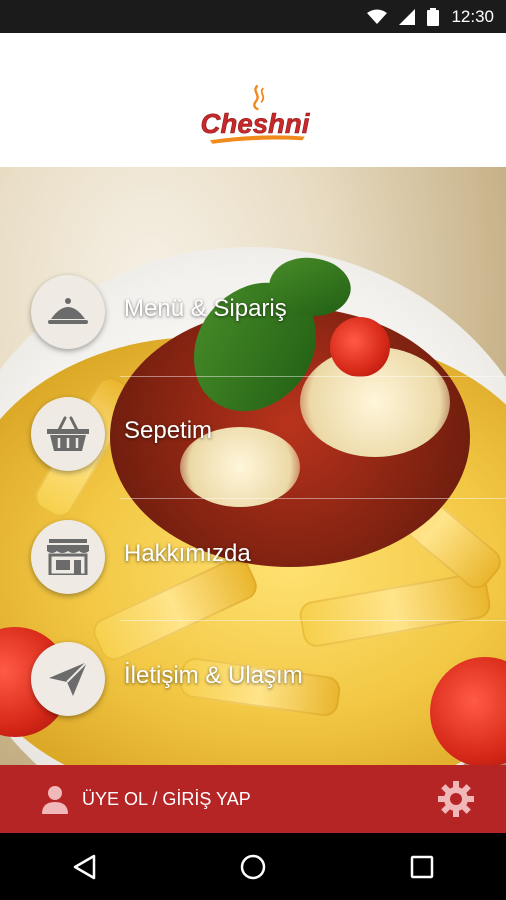  Describe the element at coordinates (407, 16) in the screenshot. I see `signal-icon` at that location.